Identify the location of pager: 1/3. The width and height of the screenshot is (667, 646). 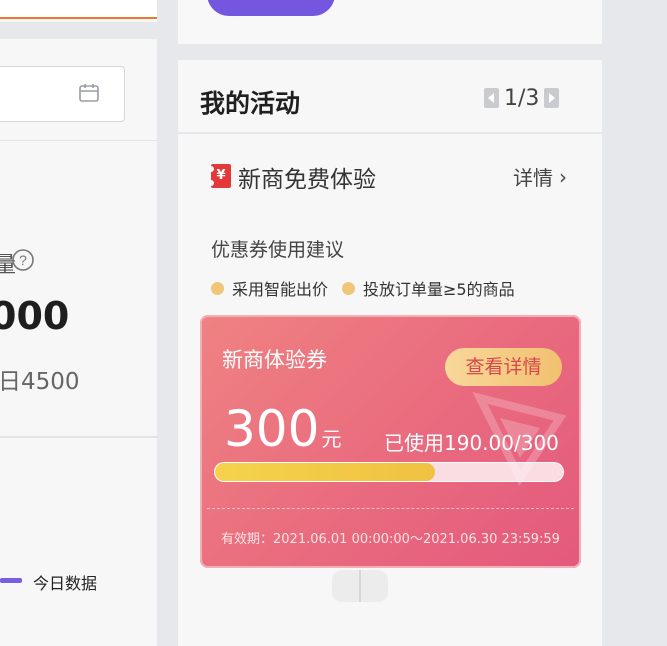
(522, 98).